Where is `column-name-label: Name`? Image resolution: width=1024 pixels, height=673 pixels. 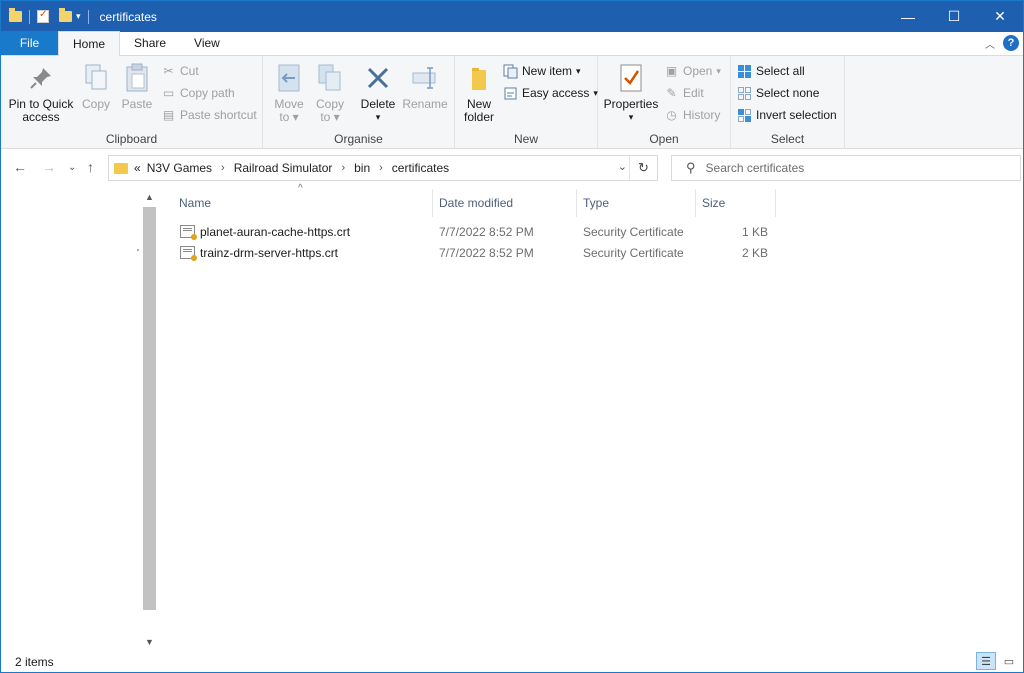 column-name-label: Name is located at coordinates (195, 203).